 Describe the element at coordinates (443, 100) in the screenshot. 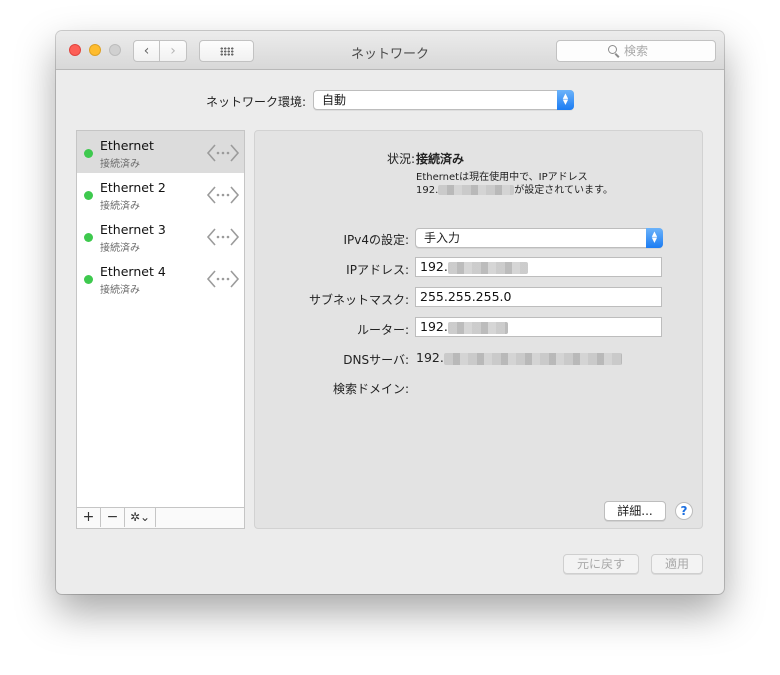

I see `location-popup: 自動 ▲ ▼` at that location.